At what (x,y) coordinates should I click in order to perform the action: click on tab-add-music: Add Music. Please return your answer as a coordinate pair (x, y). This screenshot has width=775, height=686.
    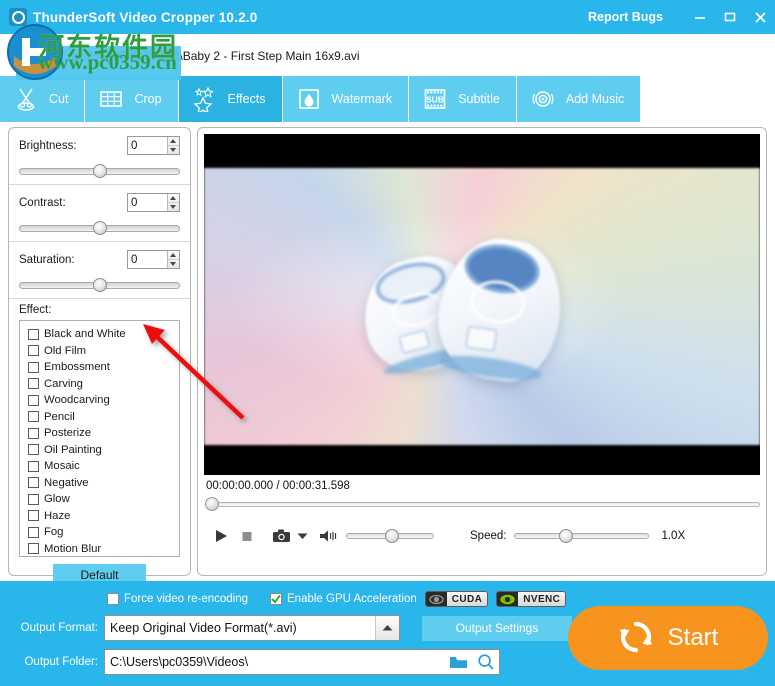
    Looking at the image, I should click on (579, 99).